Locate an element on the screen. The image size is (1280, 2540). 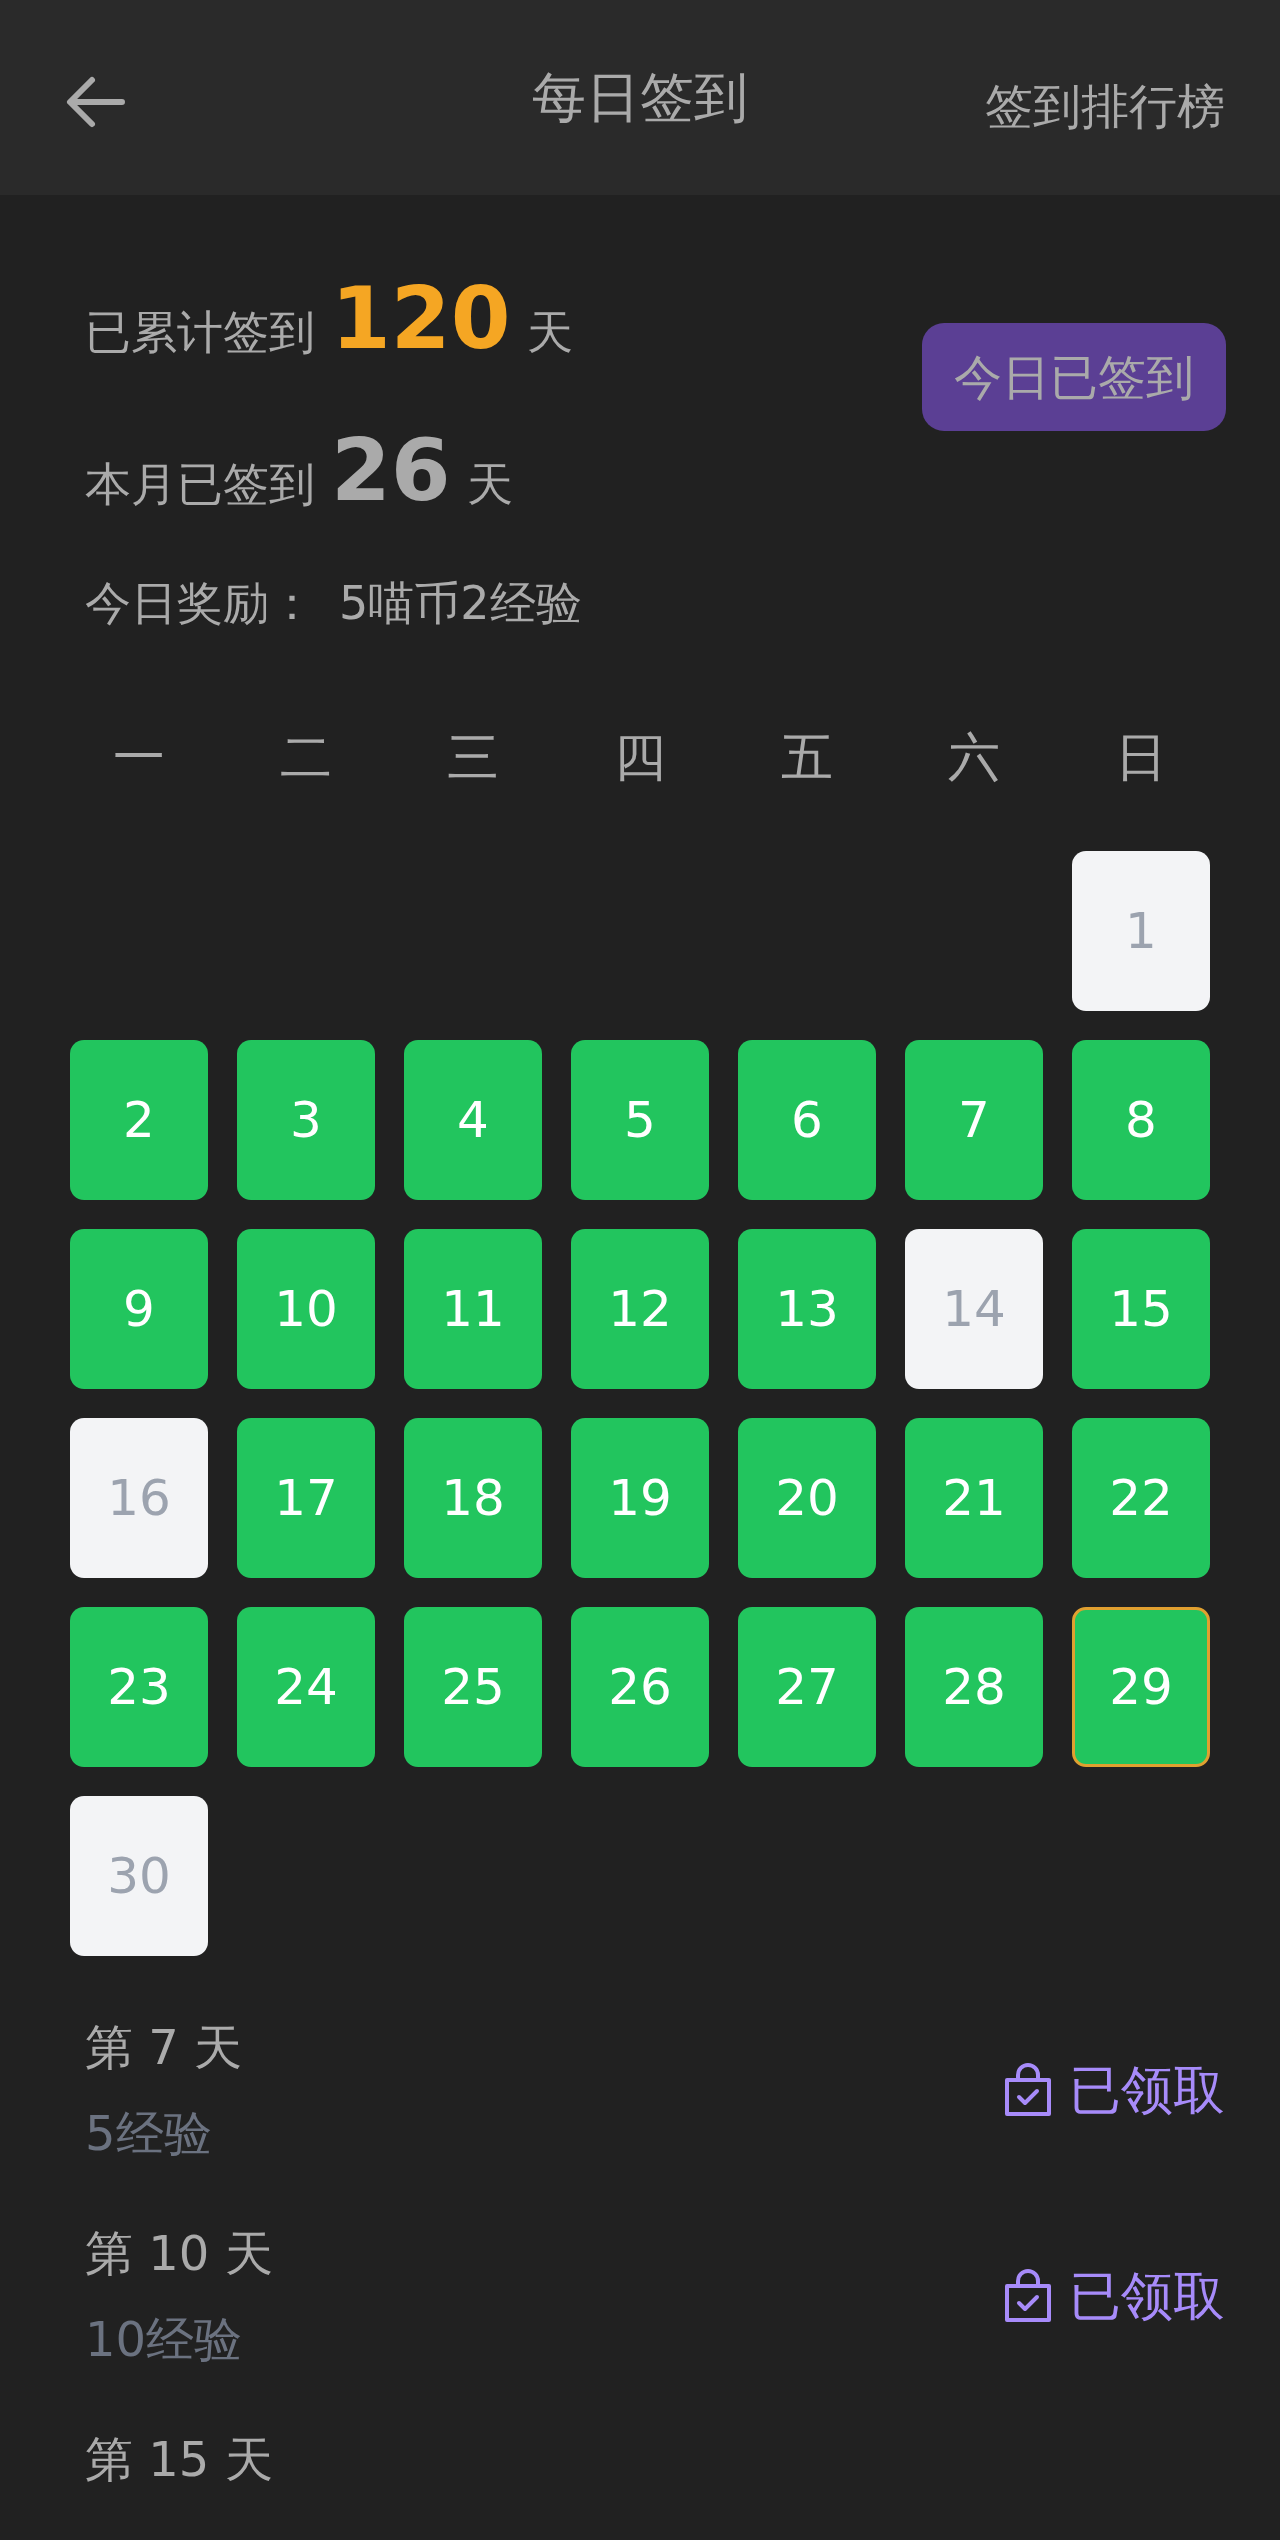
calendar-day: 10 is located at coordinates (306, 1309).